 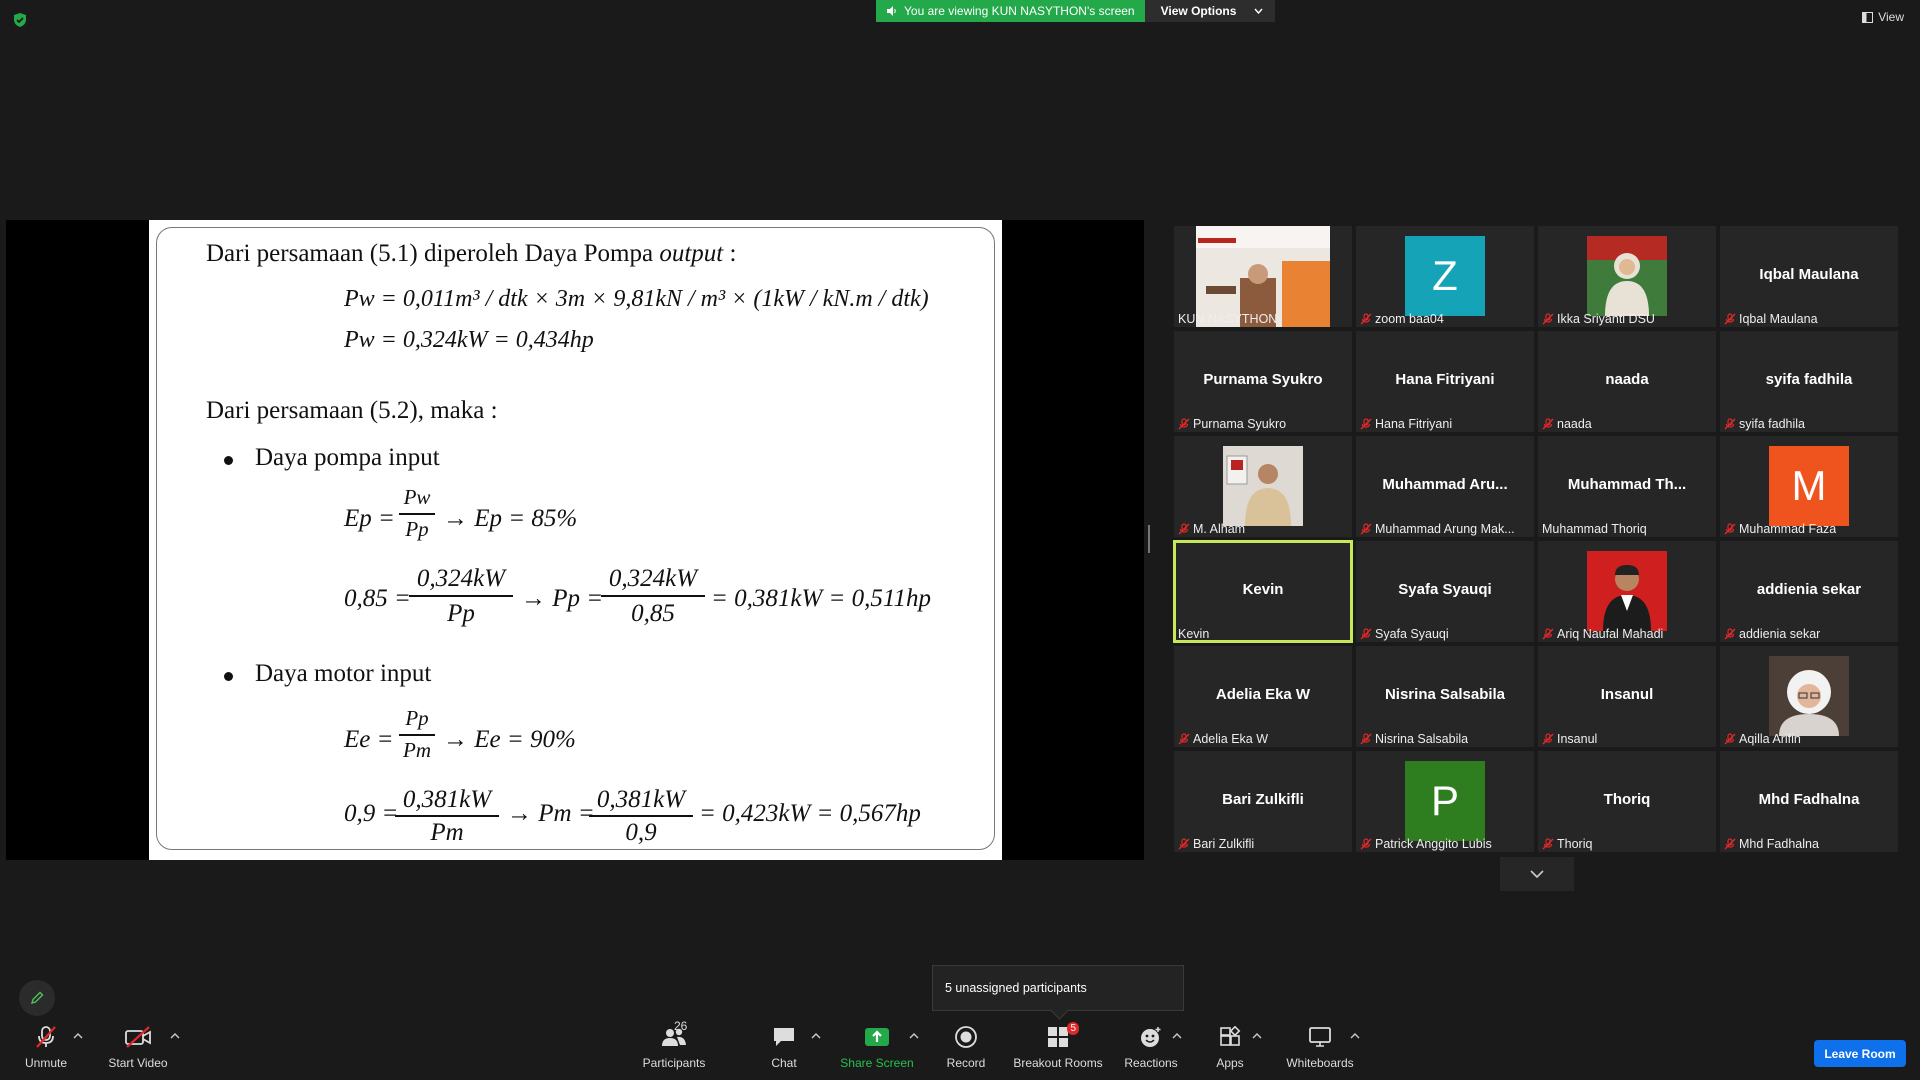 I want to click on unmute-button: Unmute, so click(x=46, y=1048).